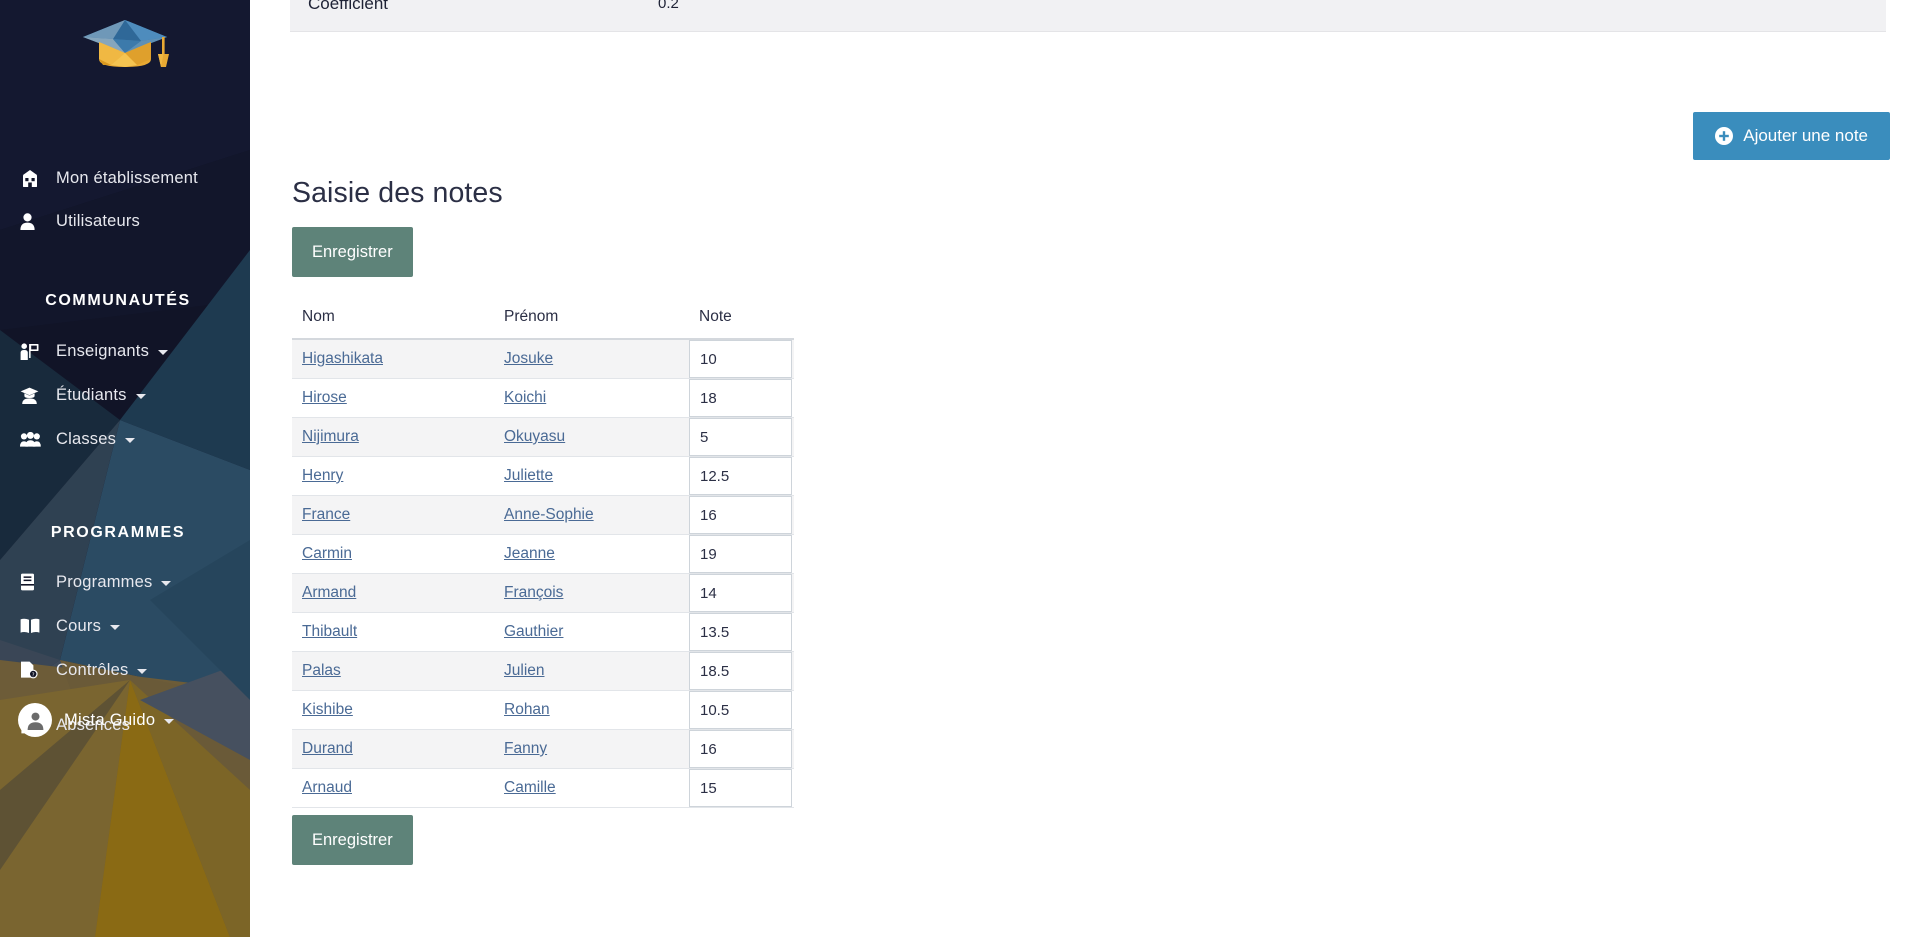 This screenshot has width=1920, height=937. What do you see at coordinates (534, 436) in the screenshot?
I see `student-prenom-link: Okuyasu` at bounding box center [534, 436].